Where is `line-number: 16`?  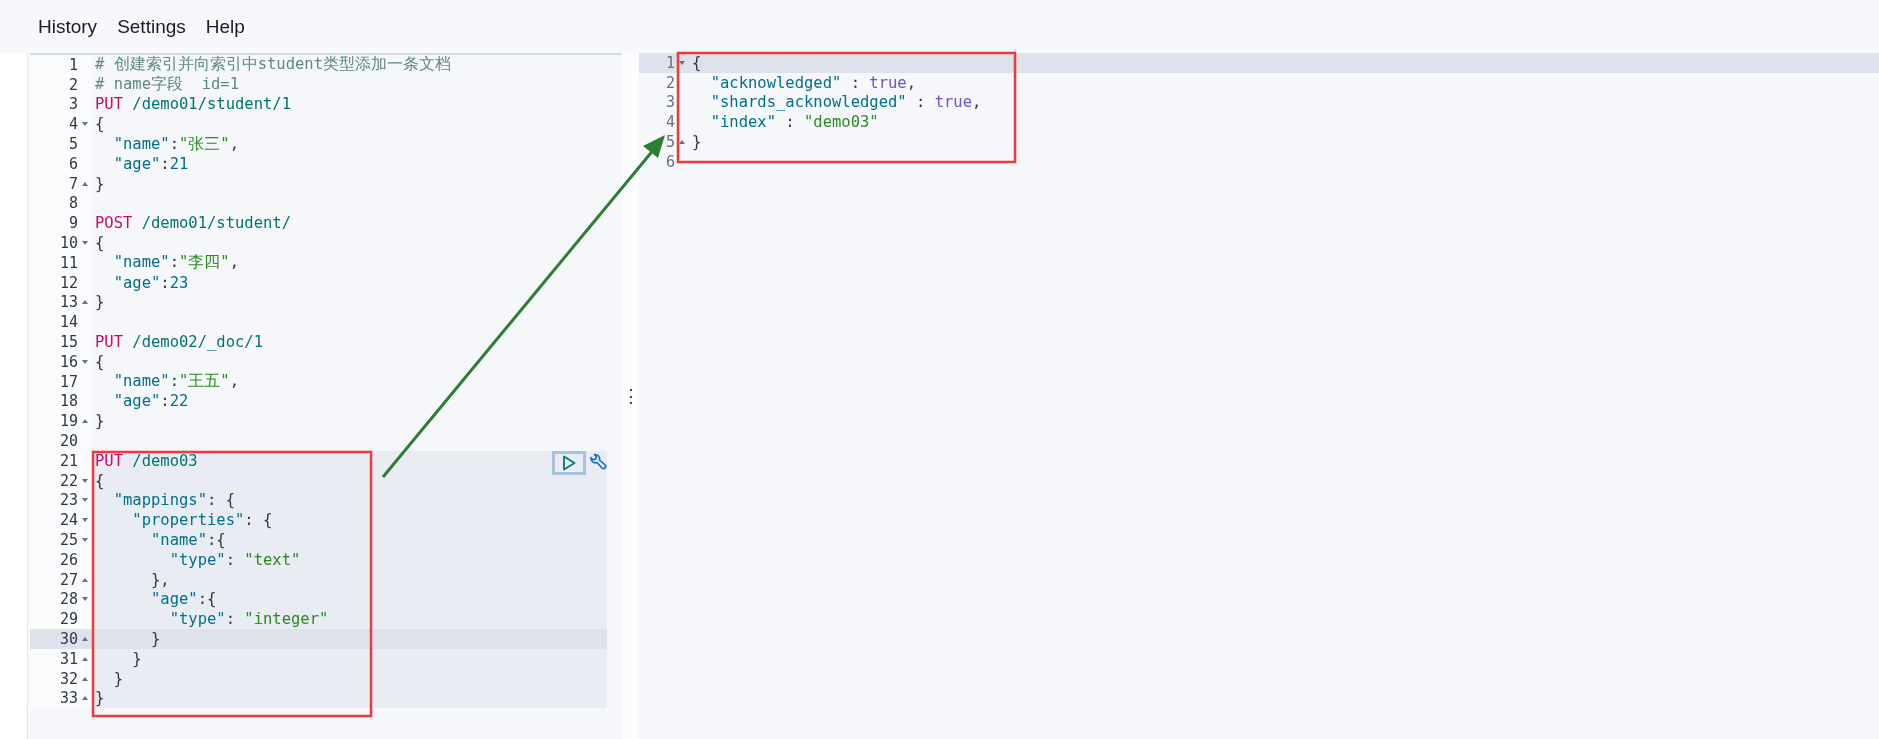 line-number: 16 is located at coordinates (68, 361).